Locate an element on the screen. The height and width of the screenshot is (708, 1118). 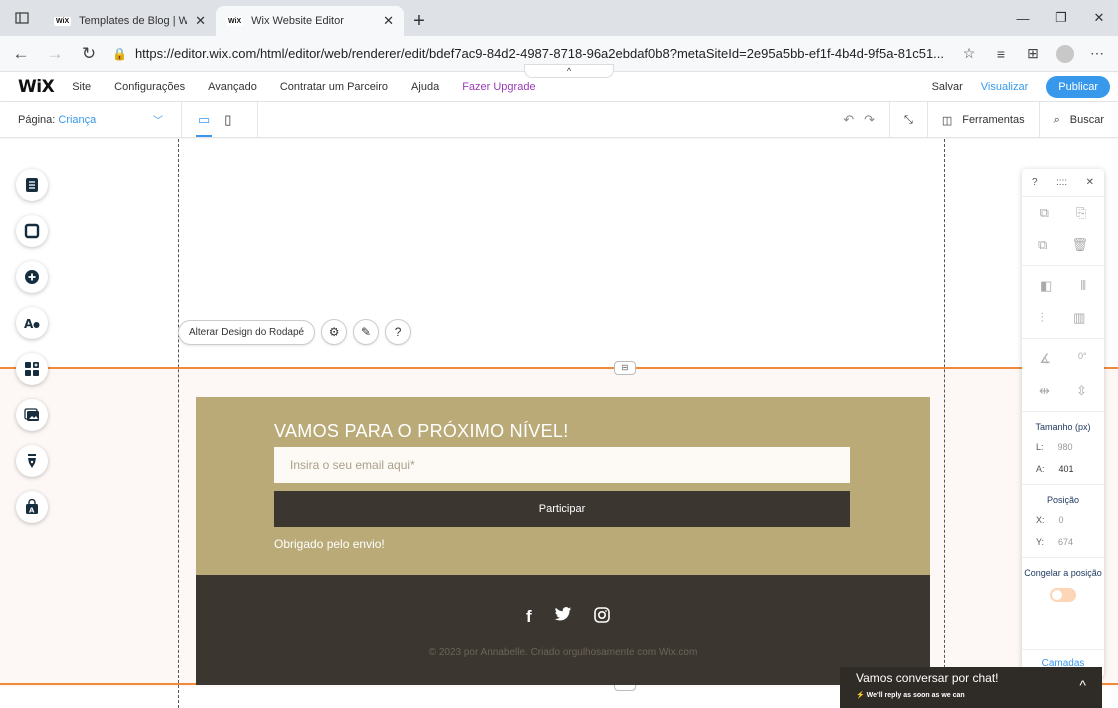
favorites-list-icon: ≡ is located at coordinates (1001, 54).